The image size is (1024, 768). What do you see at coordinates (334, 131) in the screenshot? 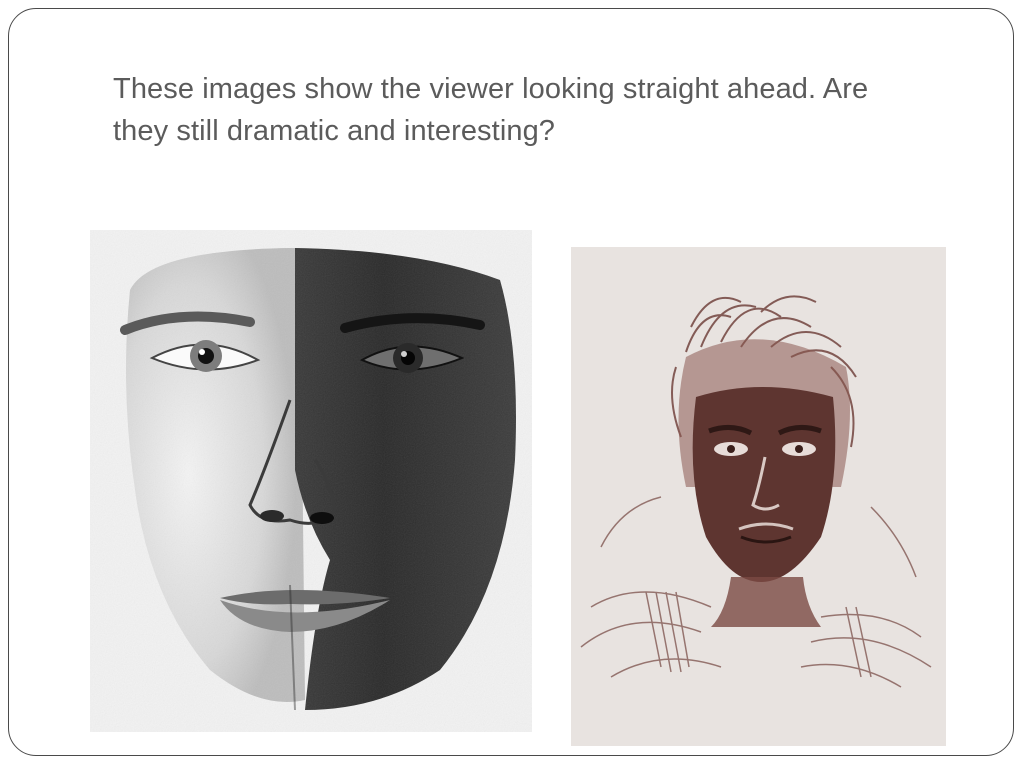
I see `slide-title-line-2: they still dramatic and interesting?` at bounding box center [334, 131].